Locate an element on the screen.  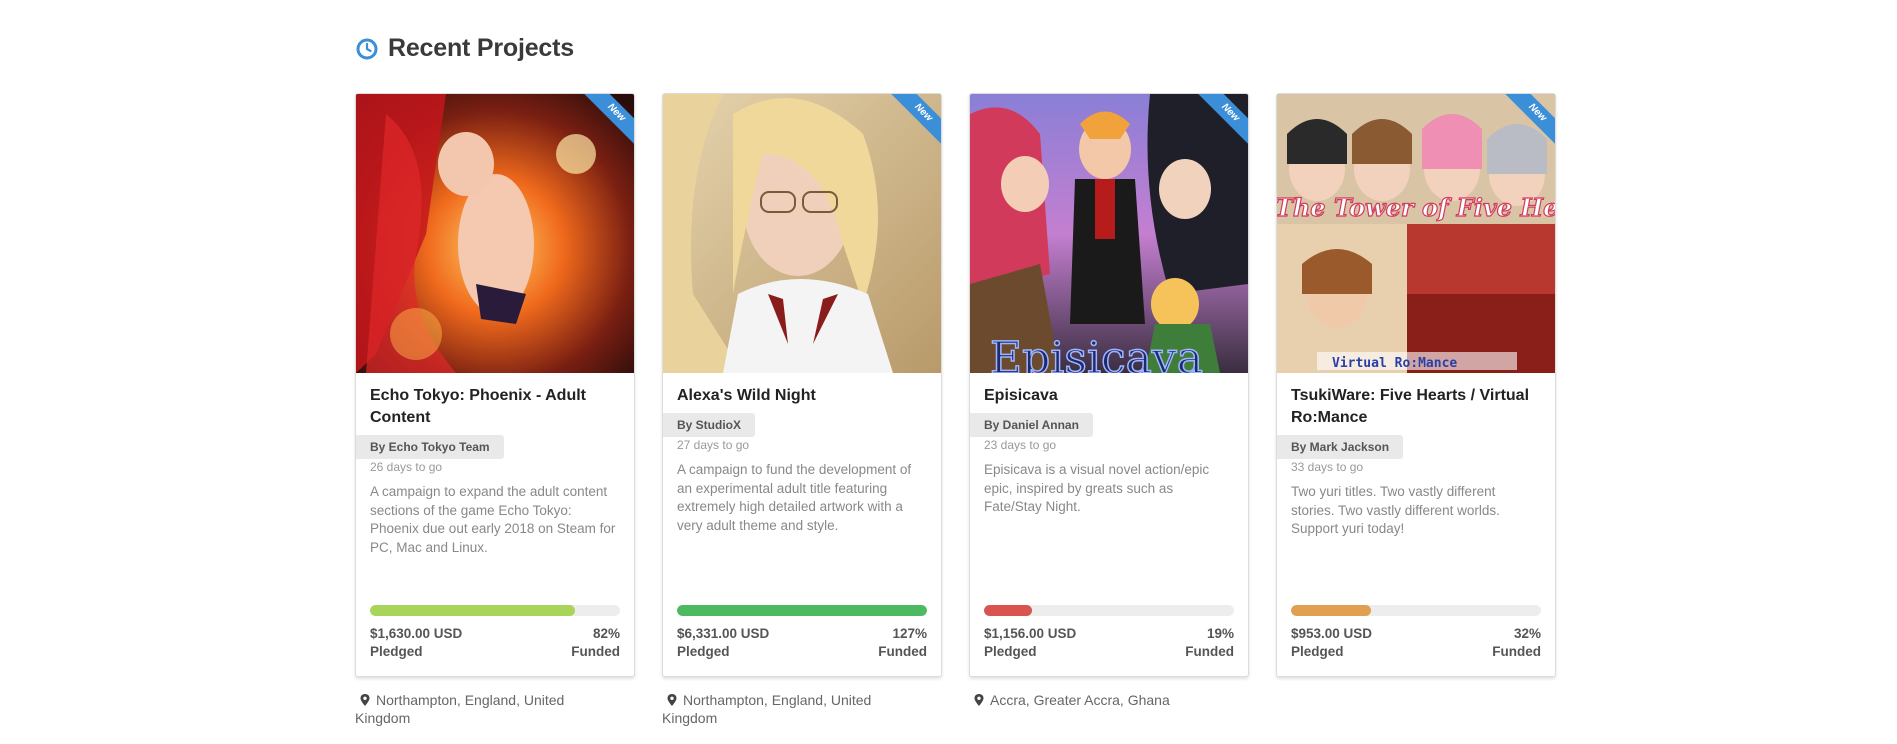
project-author: By Mark Jackson is located at coordinates (1340, 447).